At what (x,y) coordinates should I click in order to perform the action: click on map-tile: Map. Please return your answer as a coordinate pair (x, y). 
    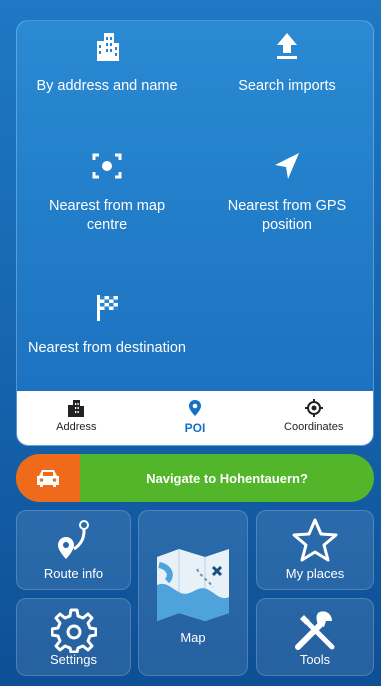
    Looking at the image, I should click on (193, 593).